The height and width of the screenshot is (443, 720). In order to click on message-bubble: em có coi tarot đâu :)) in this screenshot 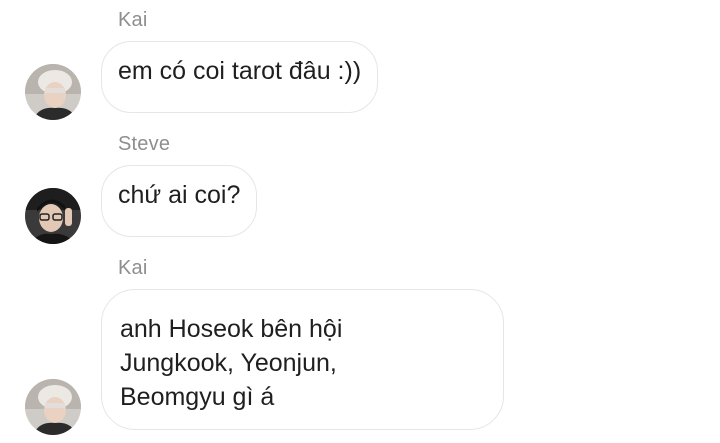, I will do `click(240, 77)`.